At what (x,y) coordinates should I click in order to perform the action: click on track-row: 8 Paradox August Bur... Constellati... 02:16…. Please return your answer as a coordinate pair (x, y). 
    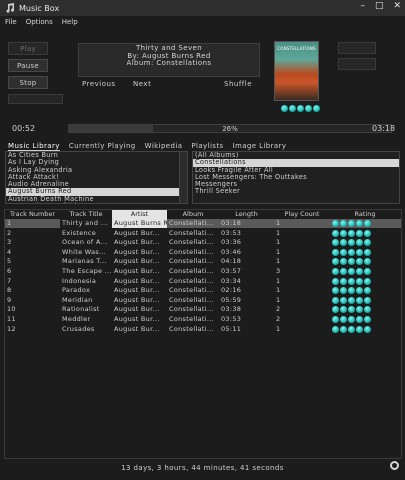
    Looking at the image, I should click on (203, 290).